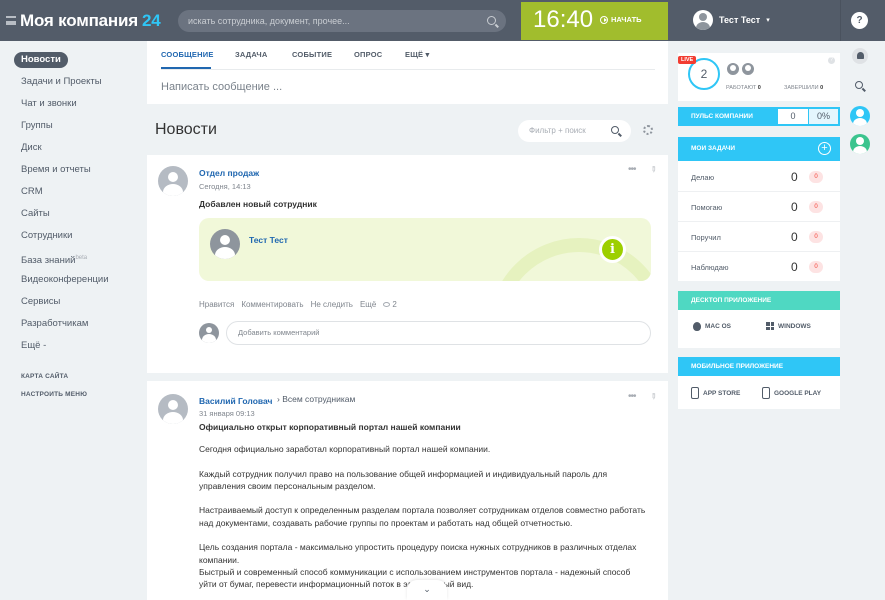 The height and width of the screenshot is (600, 885). Describe the element at coordinates (788, 326) in the screenshot. I see `windows-link: WINDOWS` at that location.